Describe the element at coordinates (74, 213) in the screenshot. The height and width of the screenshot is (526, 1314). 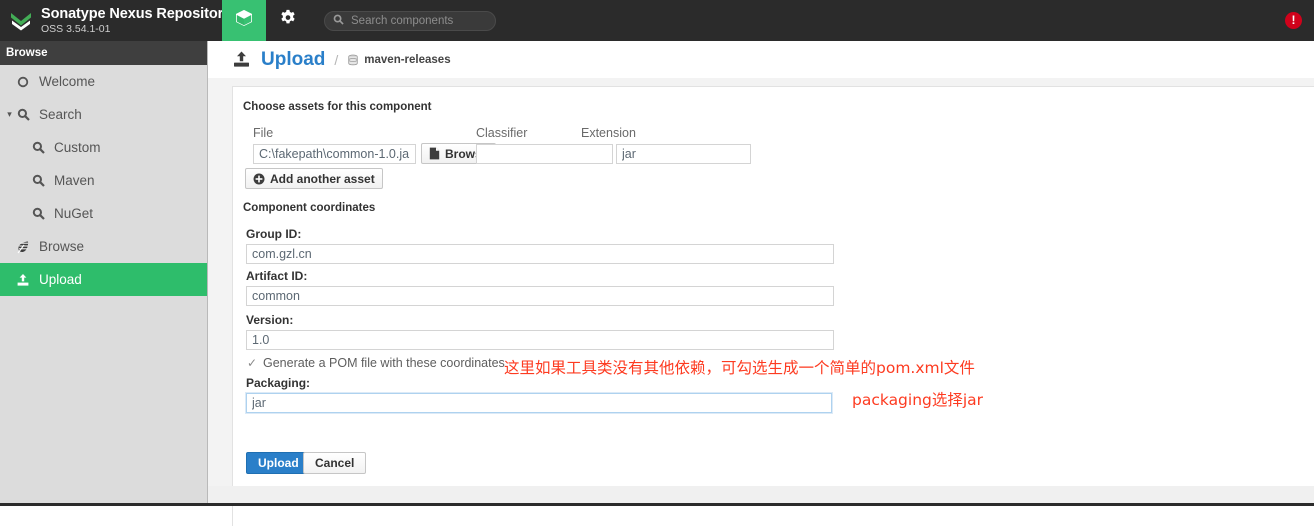
I see `sidebar-item-label: NuGet` at that location.